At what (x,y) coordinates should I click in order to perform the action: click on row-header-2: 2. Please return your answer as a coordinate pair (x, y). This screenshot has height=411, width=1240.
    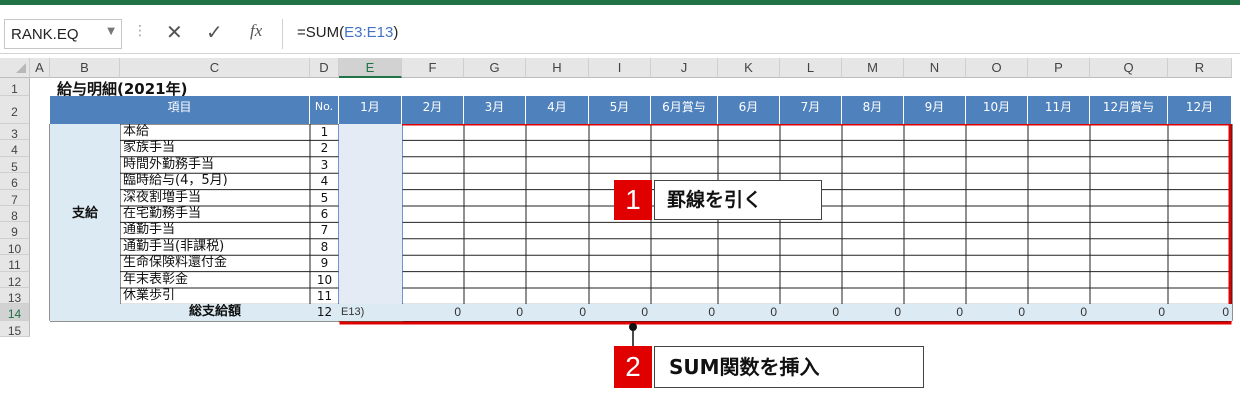
    Looking at the image, I should click on (15, 110).